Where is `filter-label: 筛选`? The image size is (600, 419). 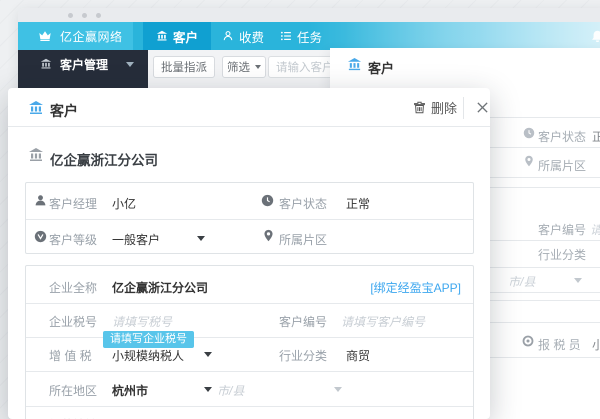
filter-label: 筛选 is located at coordinates (238, 68).